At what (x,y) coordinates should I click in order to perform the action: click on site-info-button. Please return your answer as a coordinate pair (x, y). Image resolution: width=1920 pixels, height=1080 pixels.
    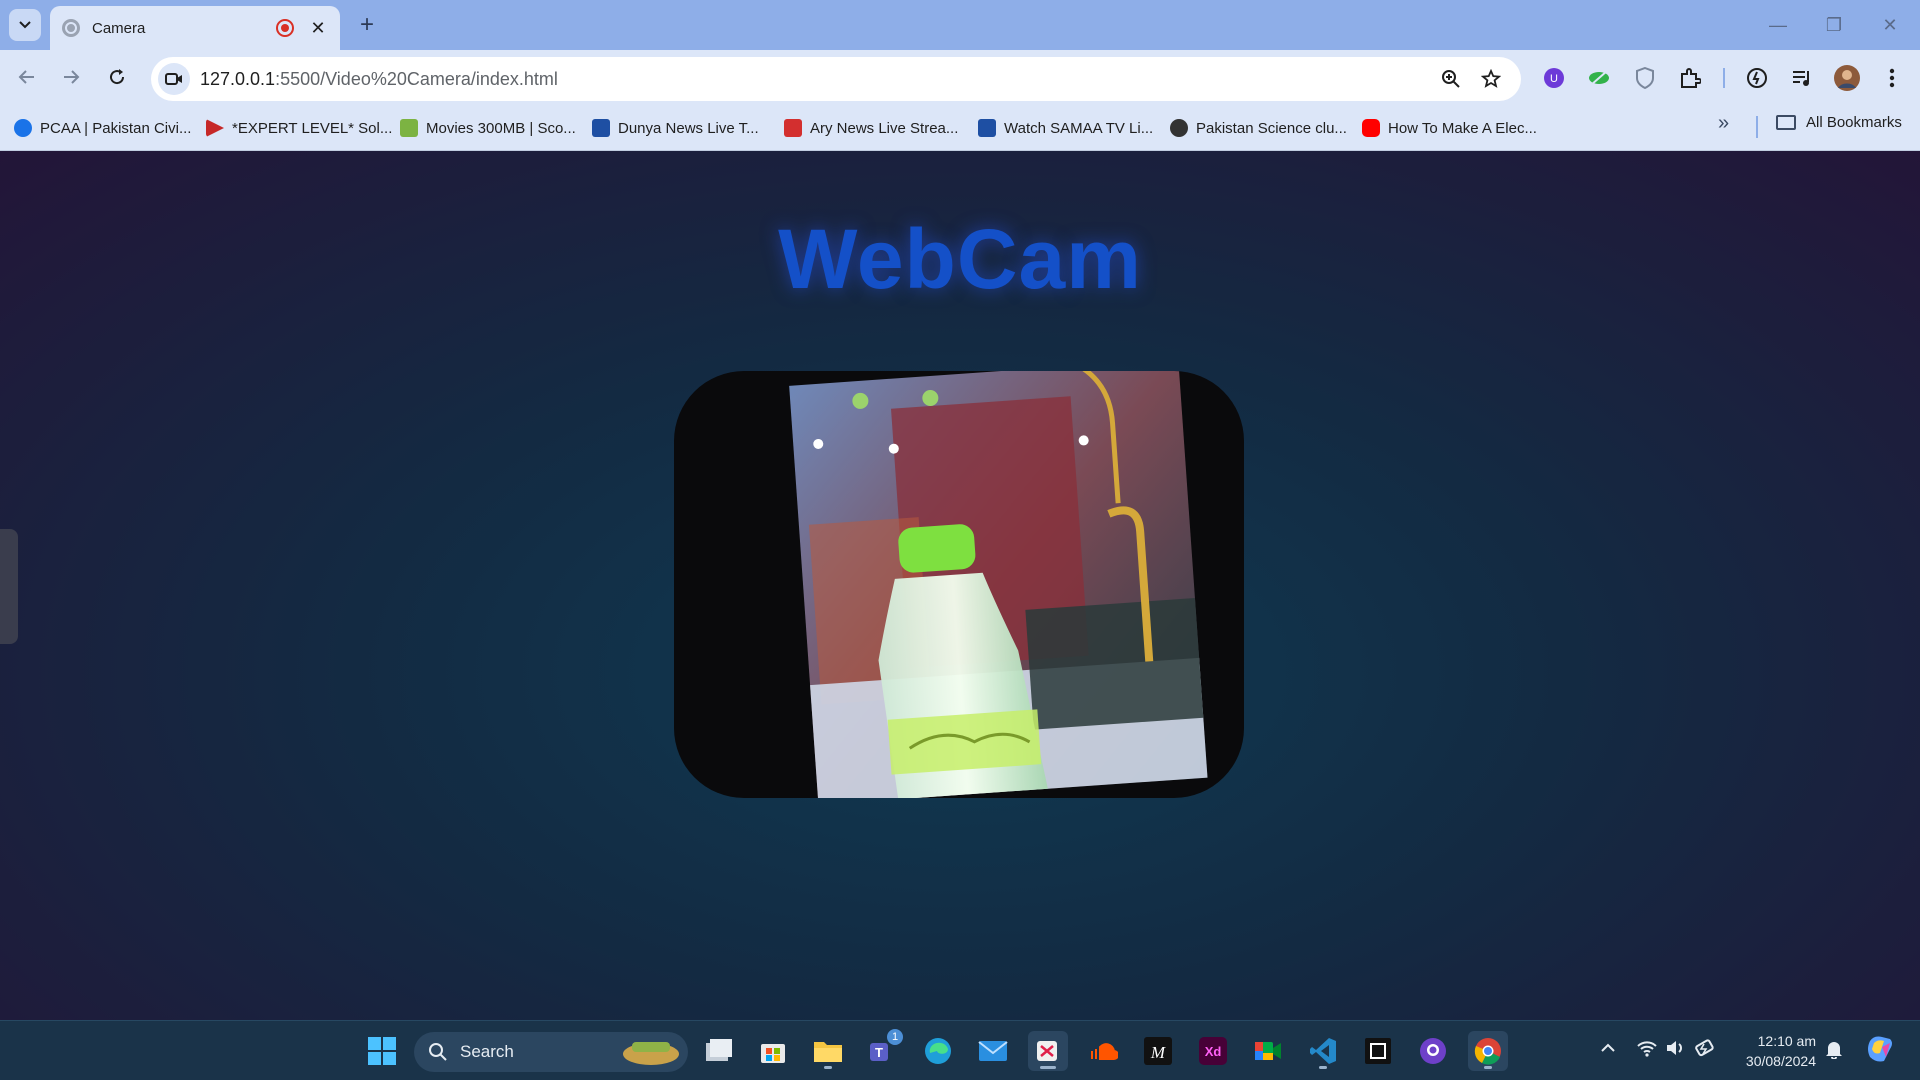
    Looking at the image, I should click on (174, 79).